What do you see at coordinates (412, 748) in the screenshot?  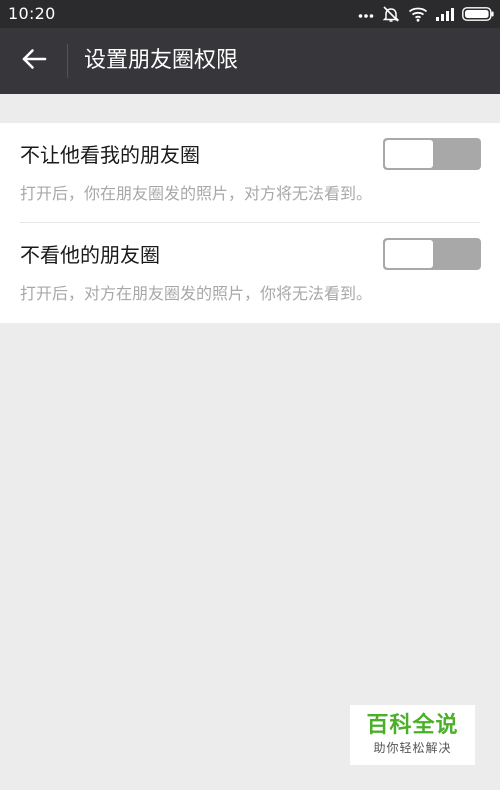 I see `watermark-subtitle: 助你轻松解决` at bounding box center [412, 748].